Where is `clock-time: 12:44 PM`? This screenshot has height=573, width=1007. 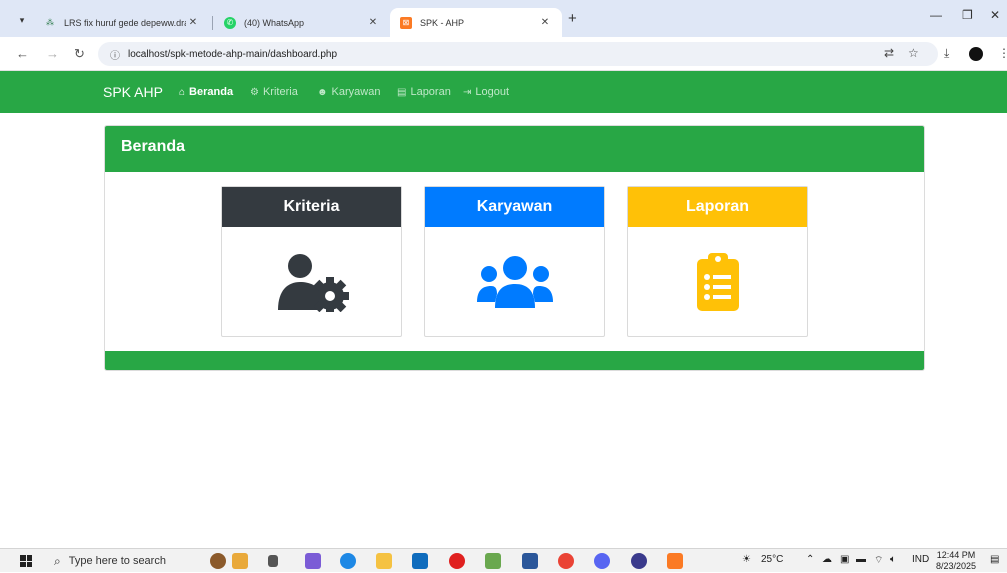
clock-time: 12:44 PM is located at coordinates (956, 555).